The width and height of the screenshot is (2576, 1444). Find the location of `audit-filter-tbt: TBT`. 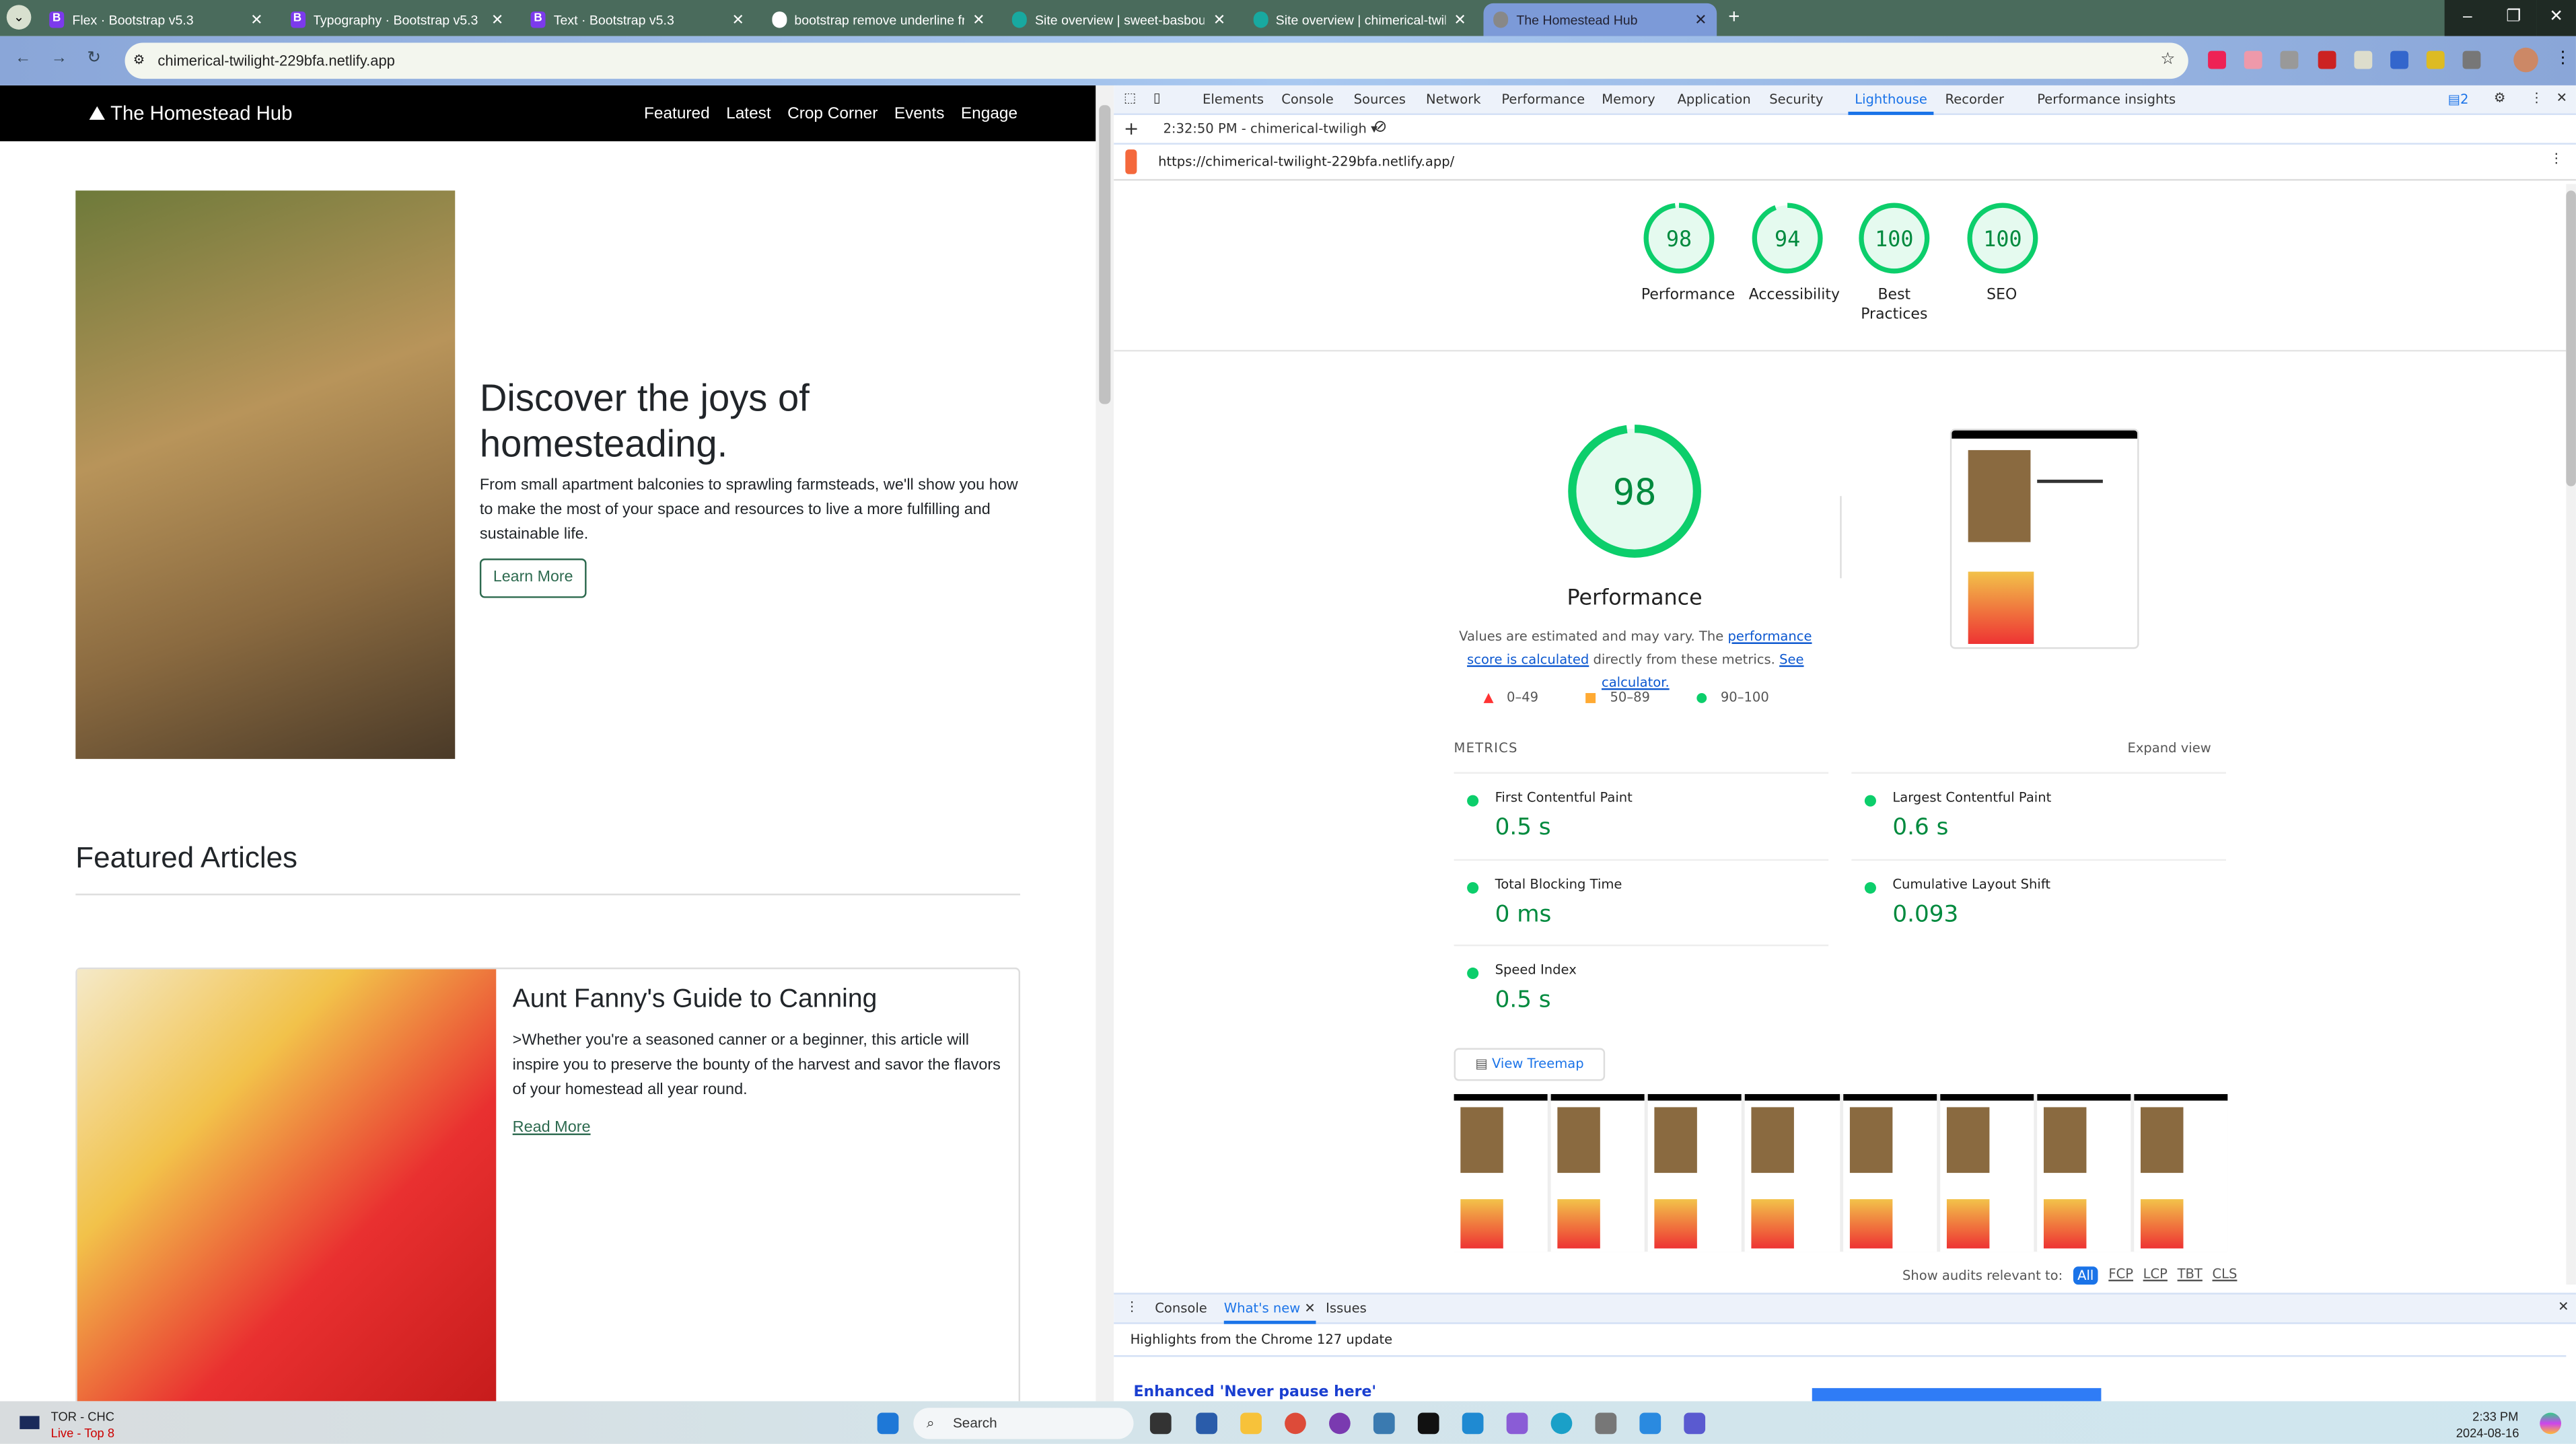

audit-filter-tbt: TBT is located at coordinates (2190, 1275).